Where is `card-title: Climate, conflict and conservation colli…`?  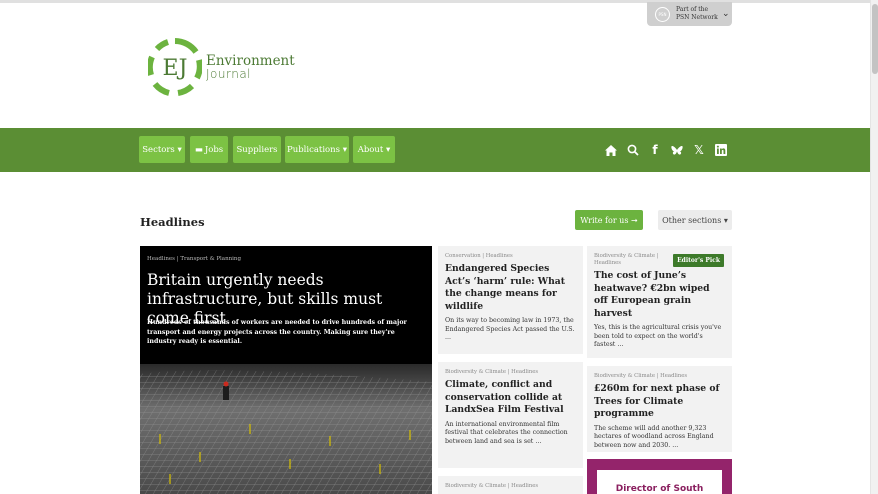 card-title: Climate, conflict and conservation colli… is located at coordinates (510, 398).